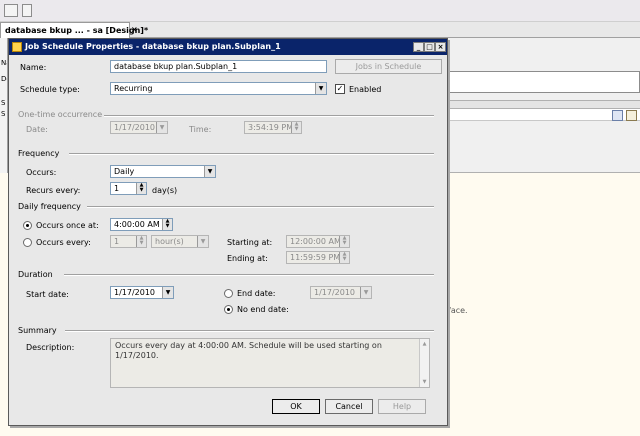 The height and width of the screenshot is (436, 640). I want to click on calendar-icon, so click(17, 47).